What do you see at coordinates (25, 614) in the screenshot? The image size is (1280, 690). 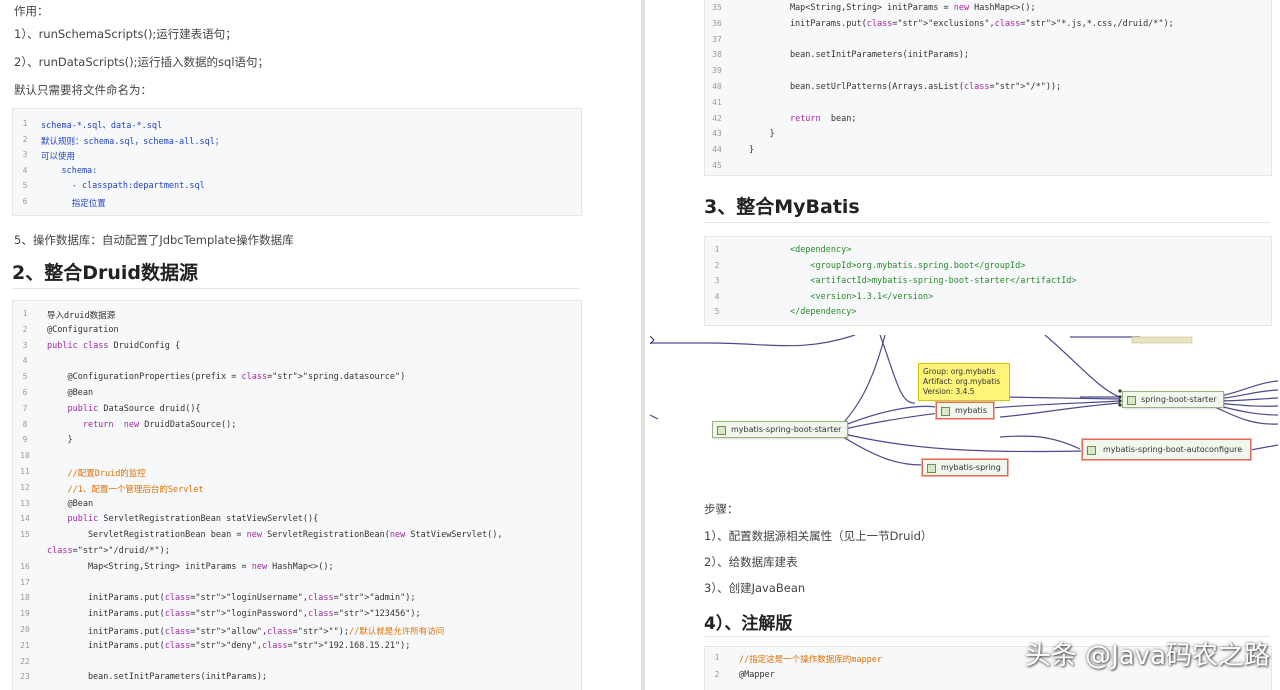 I see `line-number: 19` at bounding box center [25, 614].